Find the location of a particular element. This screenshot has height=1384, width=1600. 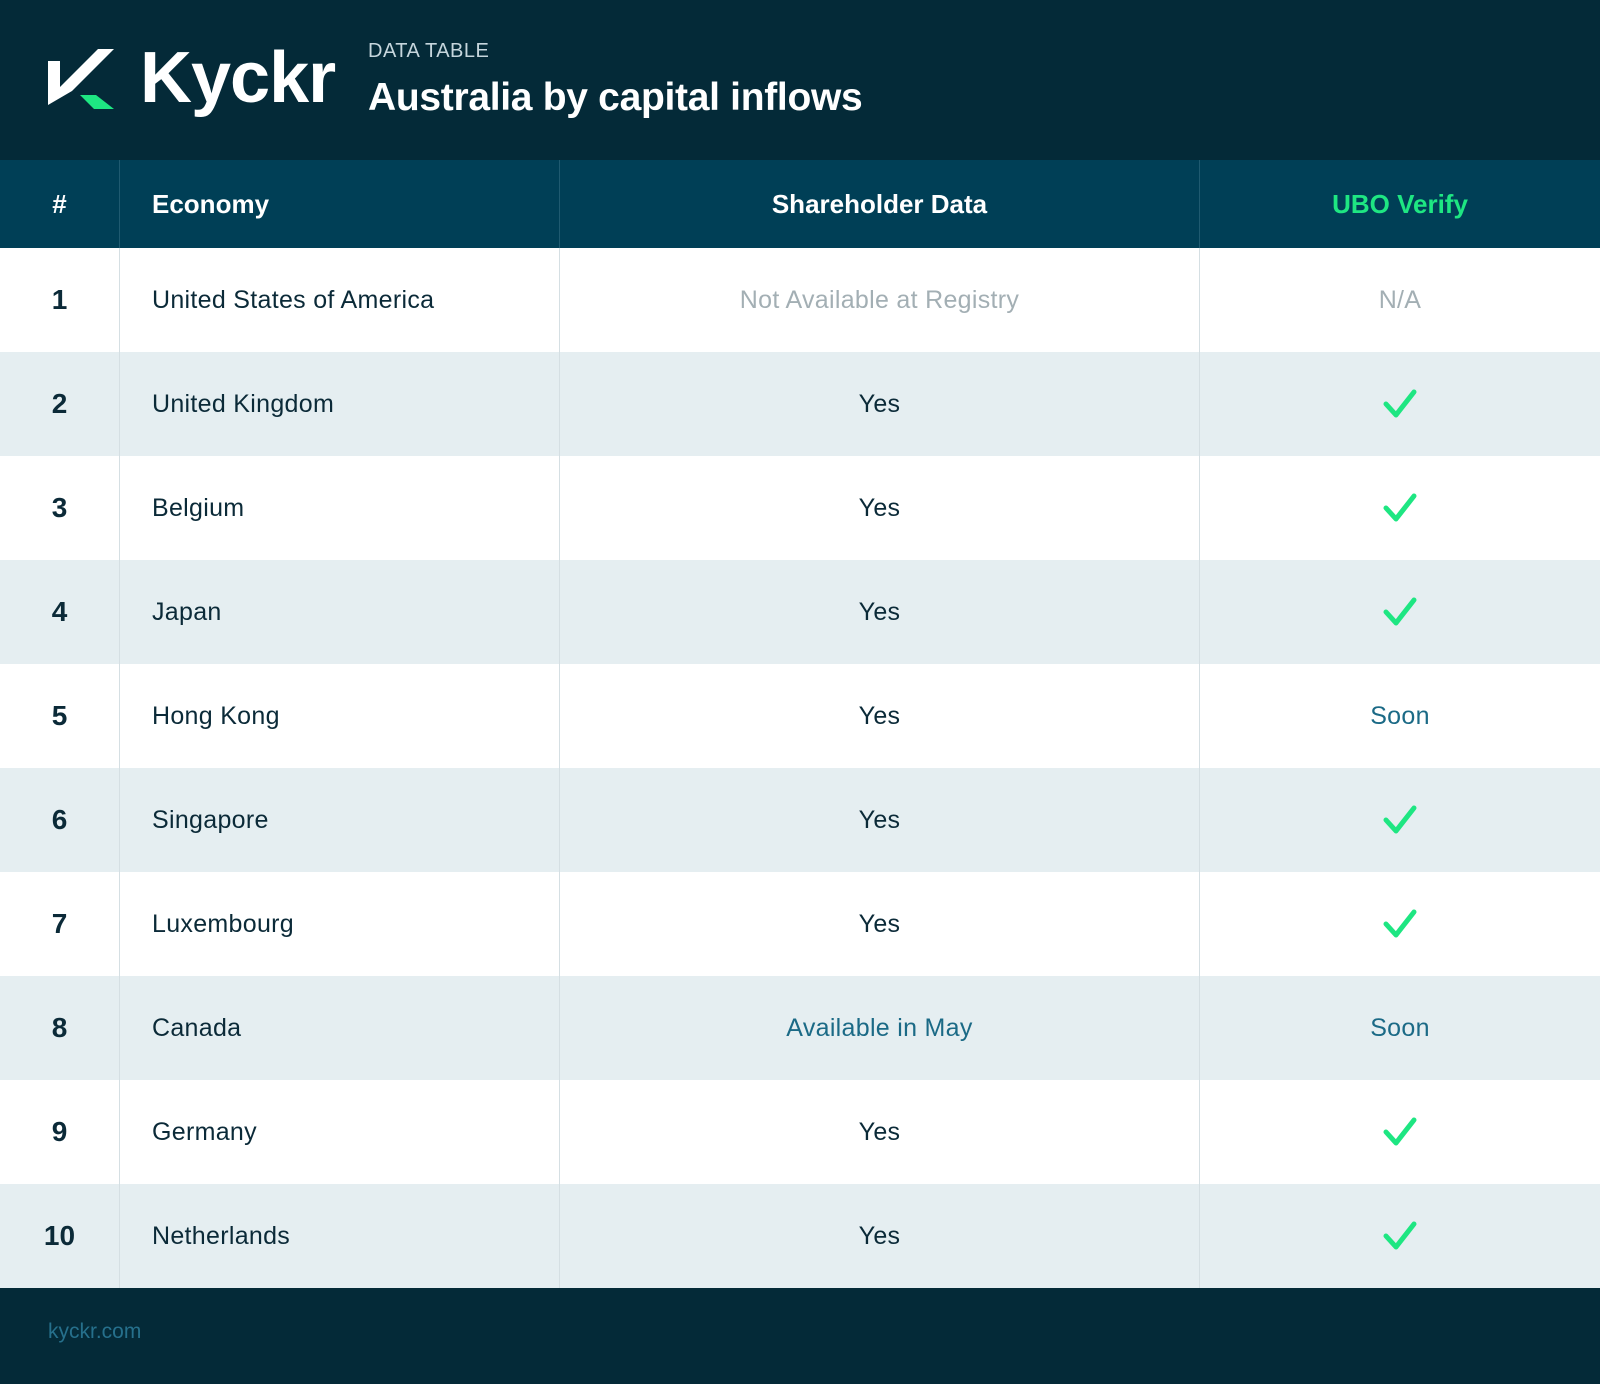

economy-name: Luxembourg is located at coordinates (223, 923).